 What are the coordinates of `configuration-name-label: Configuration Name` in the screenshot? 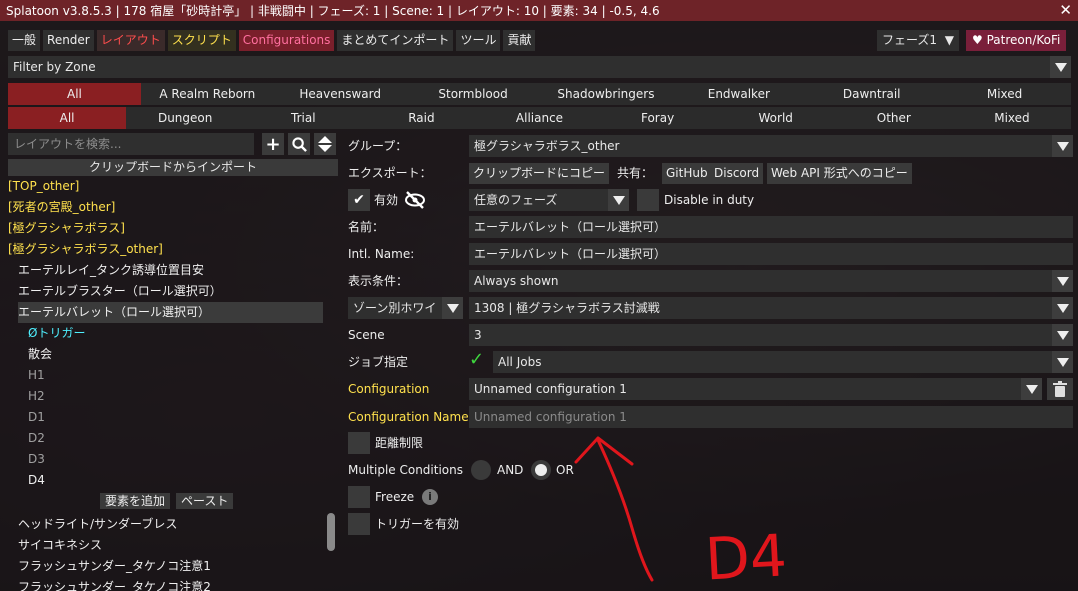 It's located at (408, 417).